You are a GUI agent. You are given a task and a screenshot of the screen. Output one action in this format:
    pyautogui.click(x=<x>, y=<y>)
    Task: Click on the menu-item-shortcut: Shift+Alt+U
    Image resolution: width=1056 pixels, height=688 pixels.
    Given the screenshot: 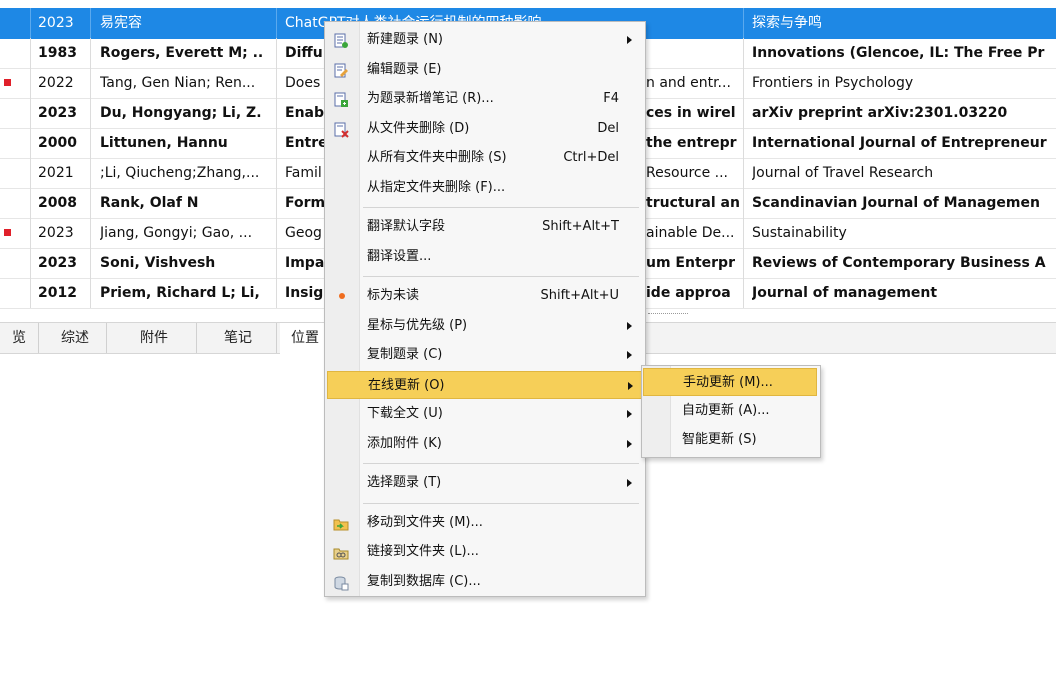 What is the action you would take?
    pyautogui.click(x=579, y=295)
    